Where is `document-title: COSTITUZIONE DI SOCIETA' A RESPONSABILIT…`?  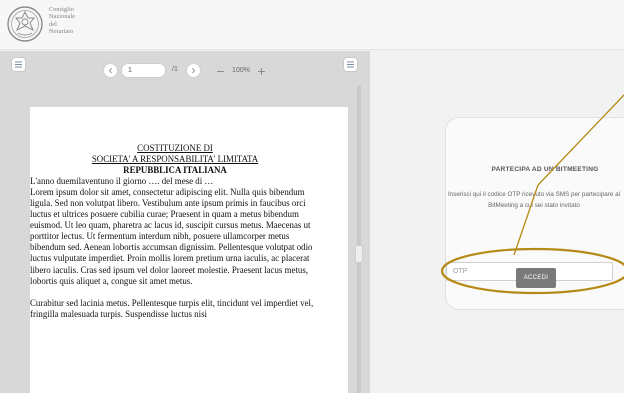
document-title: COSTITUZIONE DI SOCIETA' A RESPONSABILIT… is located at coordinates (175, 159).